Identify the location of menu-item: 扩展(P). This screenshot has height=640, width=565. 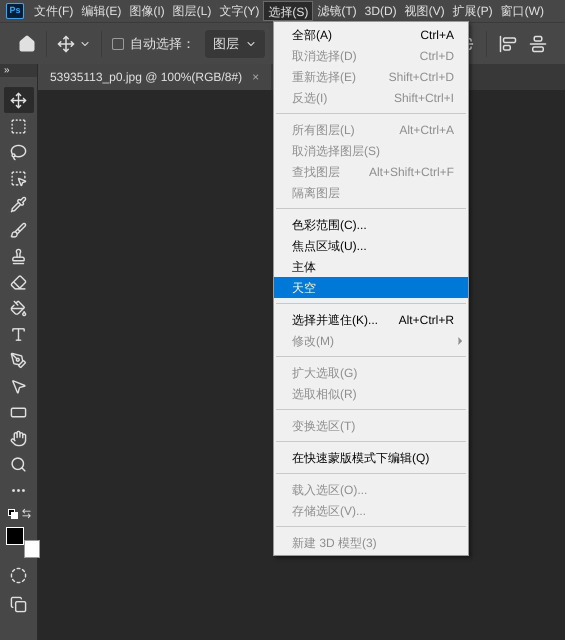
(472, 11).